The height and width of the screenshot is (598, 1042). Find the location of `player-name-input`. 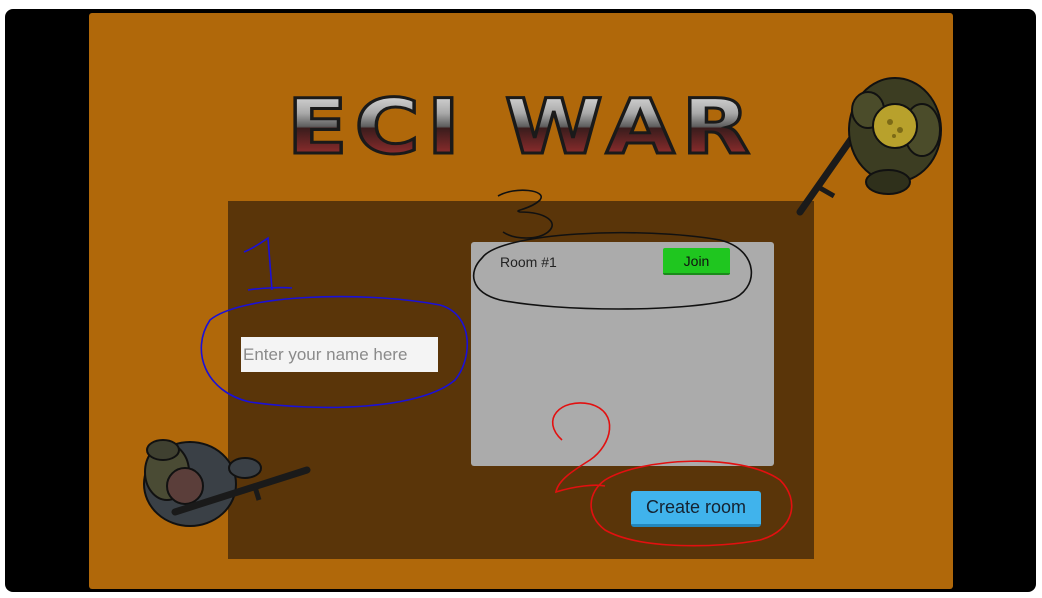

player-name-input is located at coordinates (339, 354).